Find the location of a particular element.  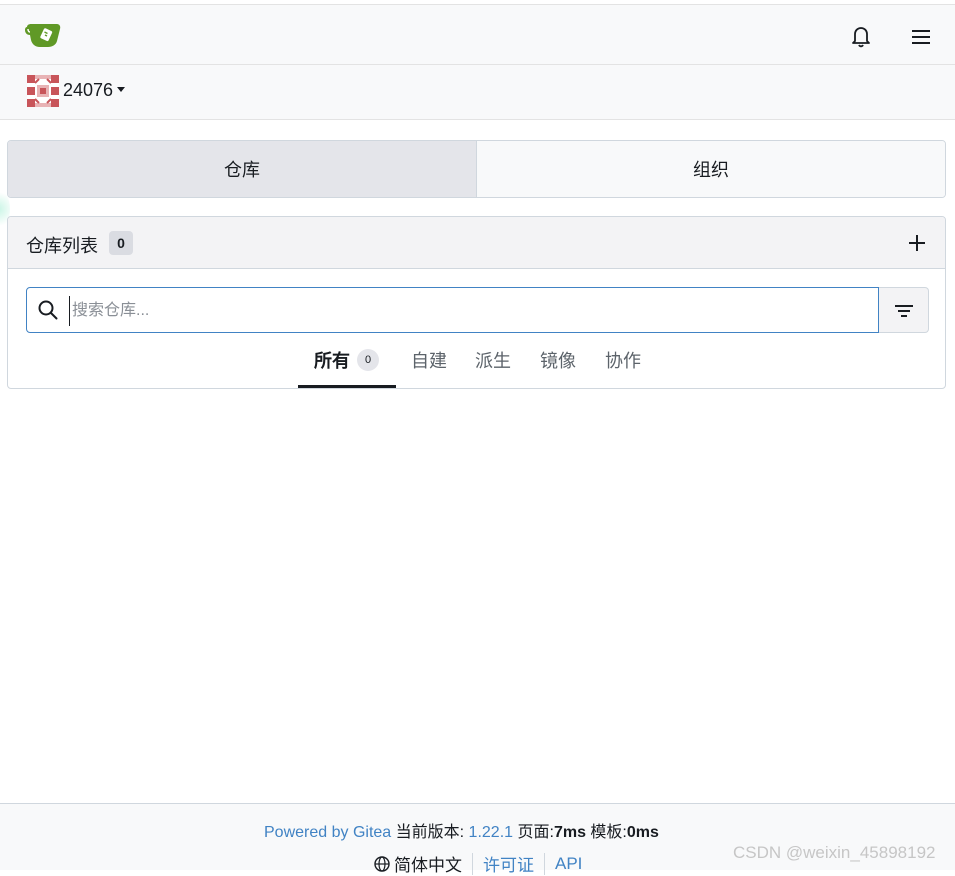

dashboard-switcher: 仓库 组织 is located at coordinates (476, 169).